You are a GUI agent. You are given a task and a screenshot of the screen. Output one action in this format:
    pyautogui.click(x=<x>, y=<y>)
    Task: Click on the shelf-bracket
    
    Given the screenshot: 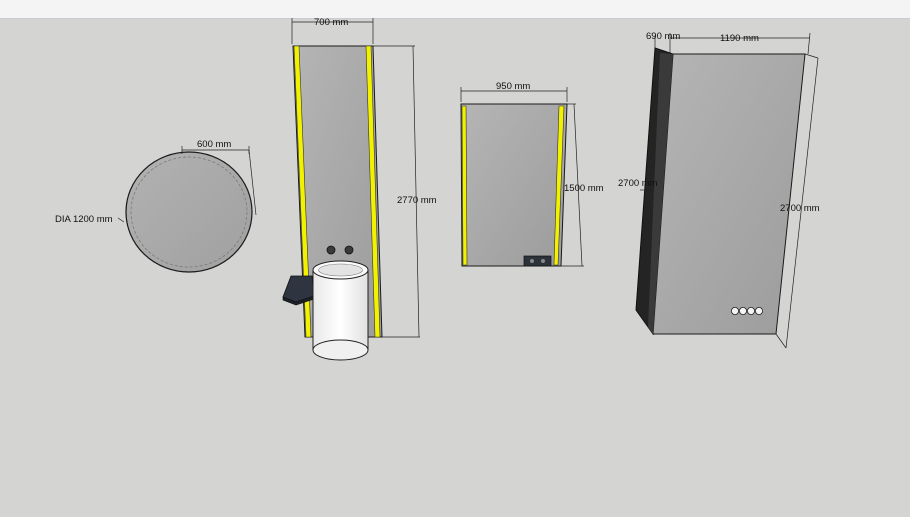 What is the action you would take?
    pyautogui.click(x=298, y=290)
    